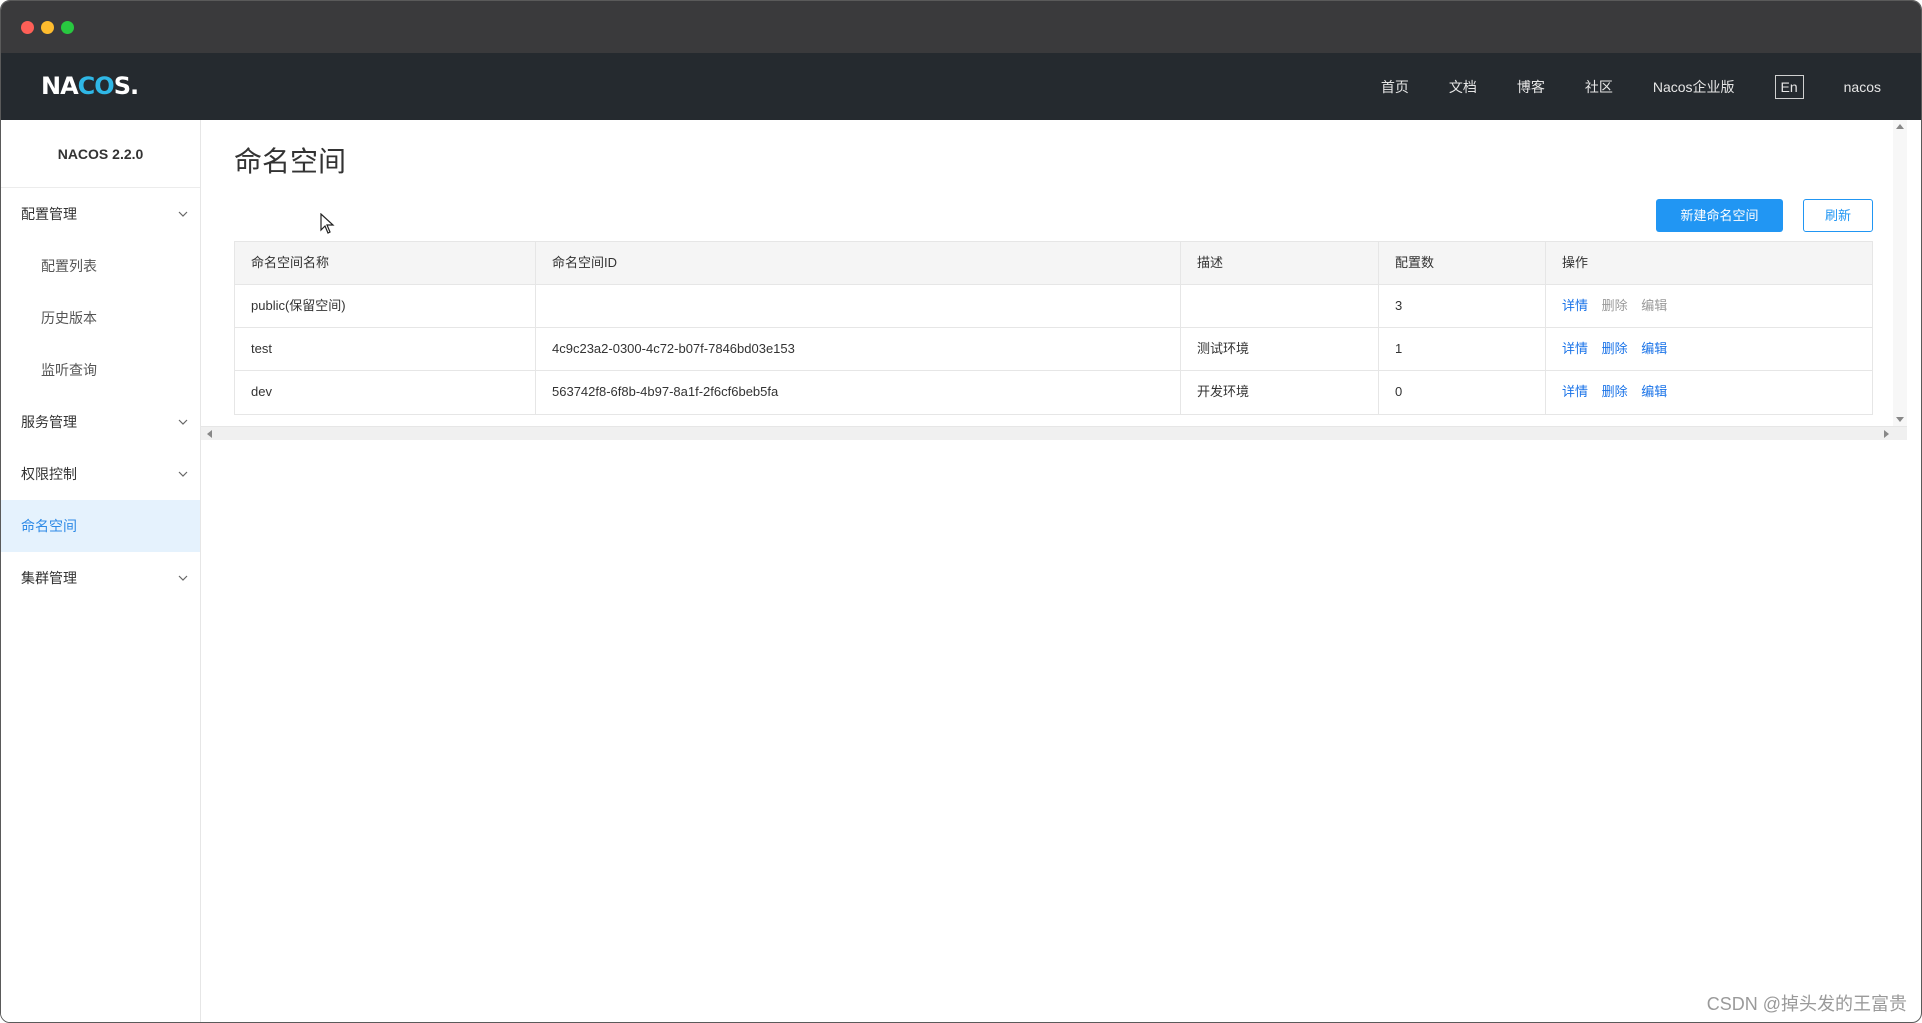  Describe the element at coordinates (1463, 87) in the screenshot. I see `nav-link-docs: 文档` at that location.